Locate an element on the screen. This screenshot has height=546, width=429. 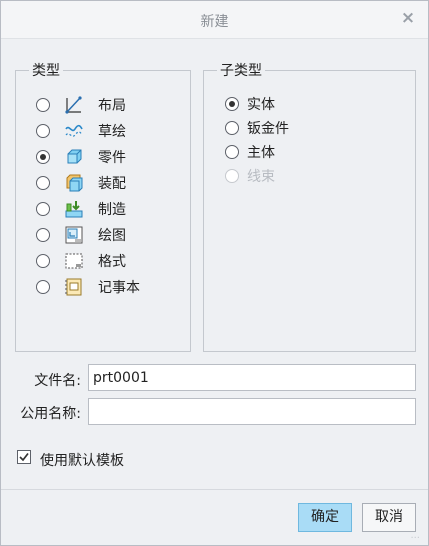
common-name-label: 公用名称: is located at coordinates (50, 414).